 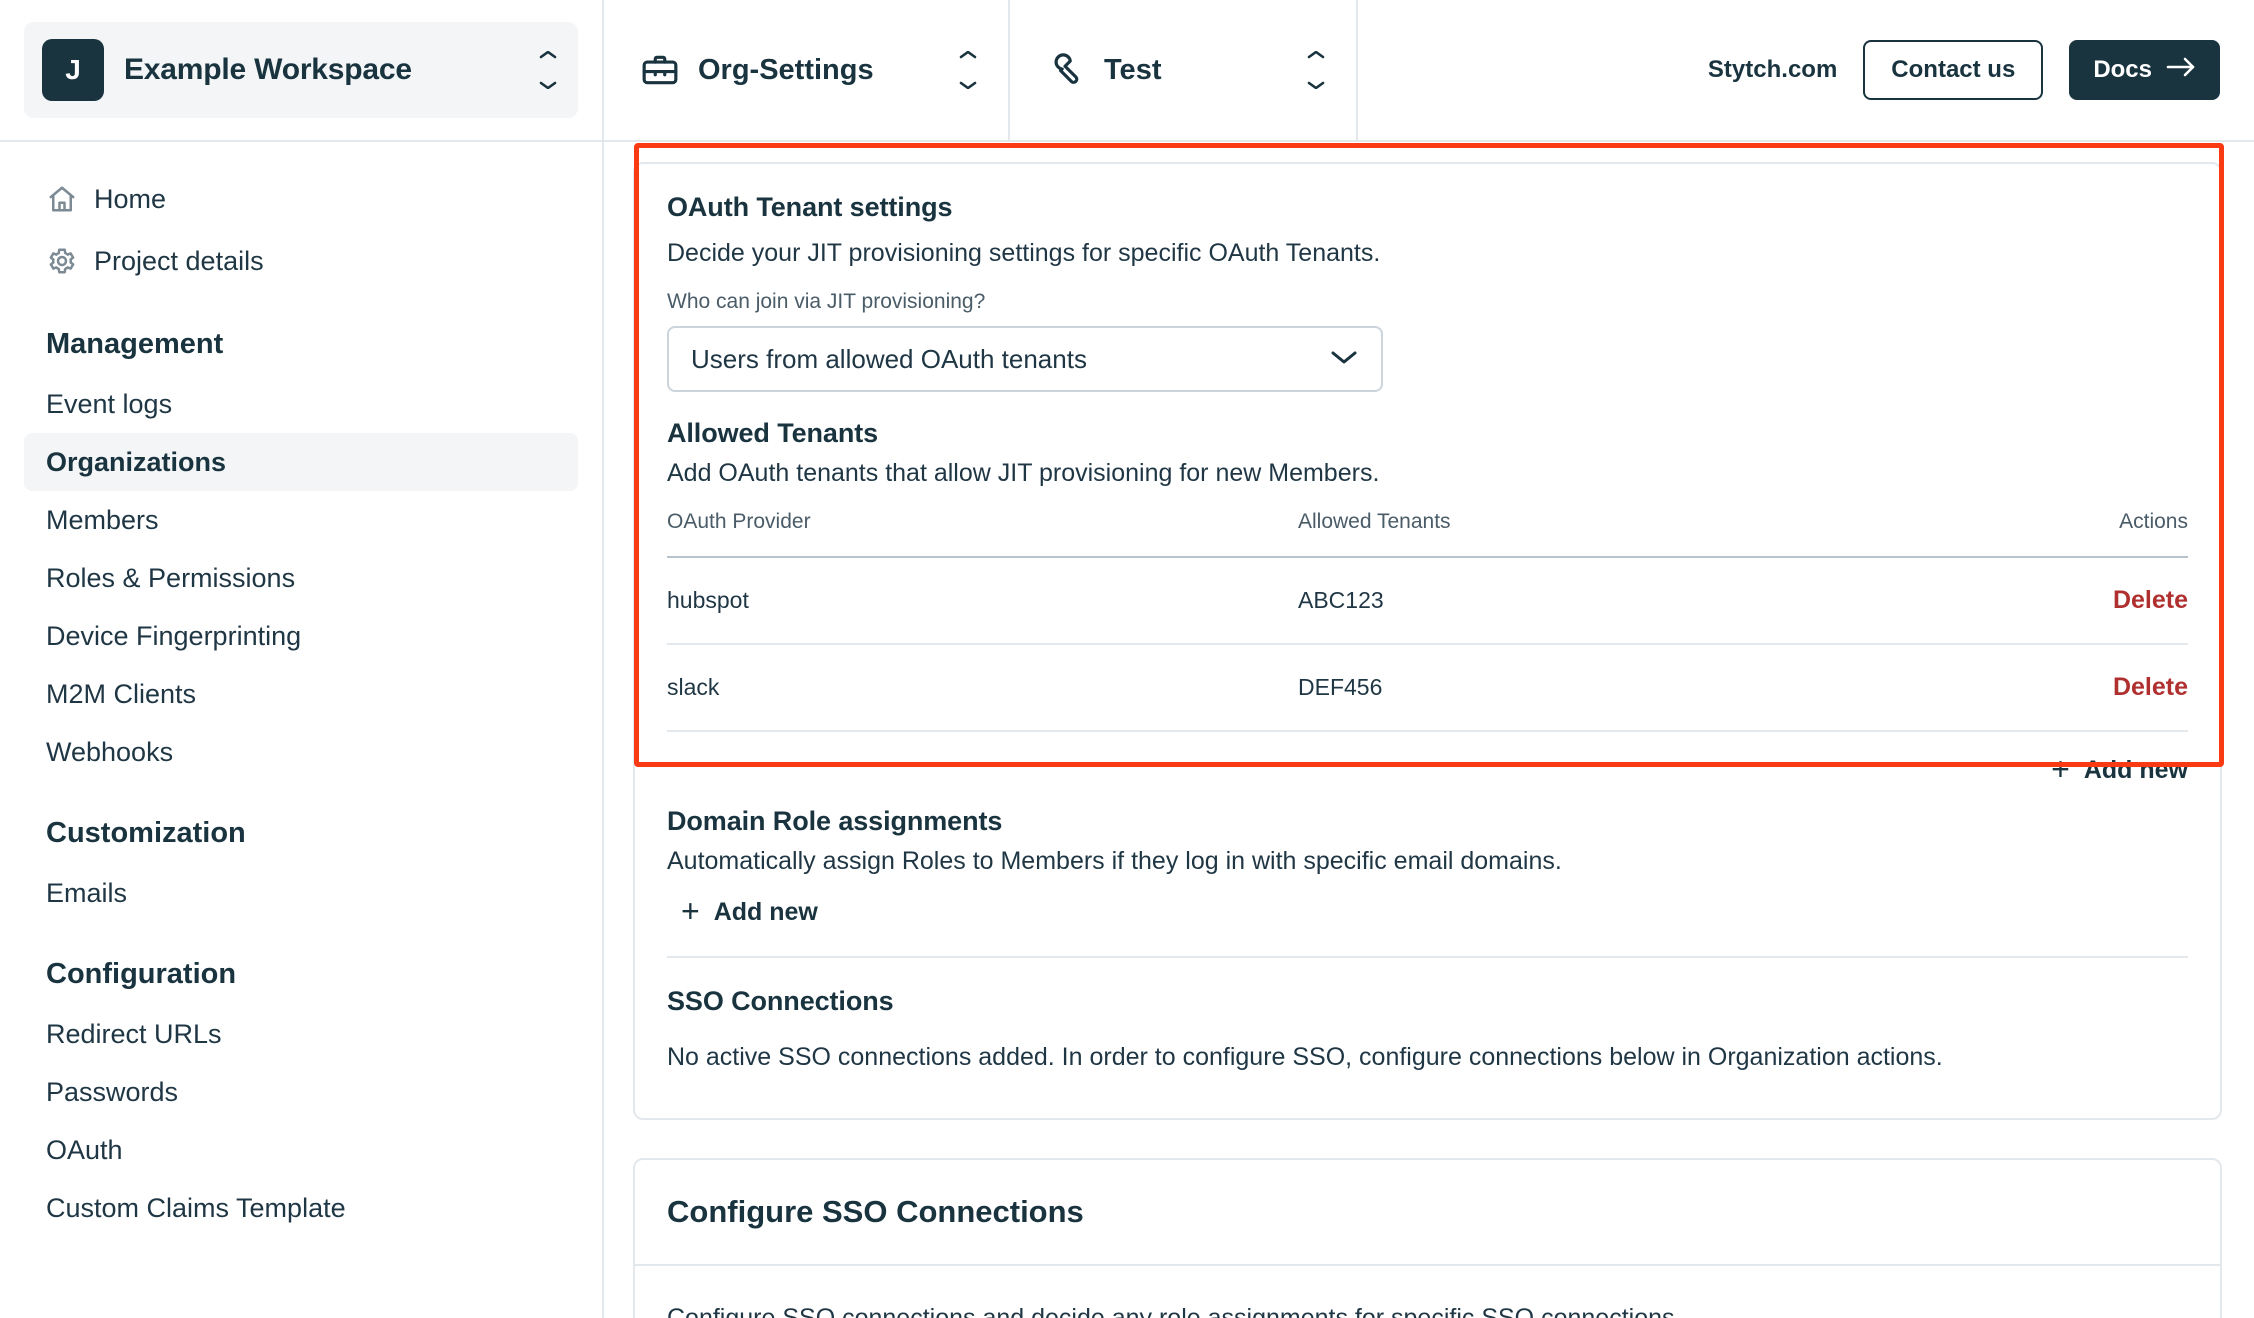 I want to click on sidebar-item-custom-claims-template: Custom Claims Template, so click(x=301, y=1208).